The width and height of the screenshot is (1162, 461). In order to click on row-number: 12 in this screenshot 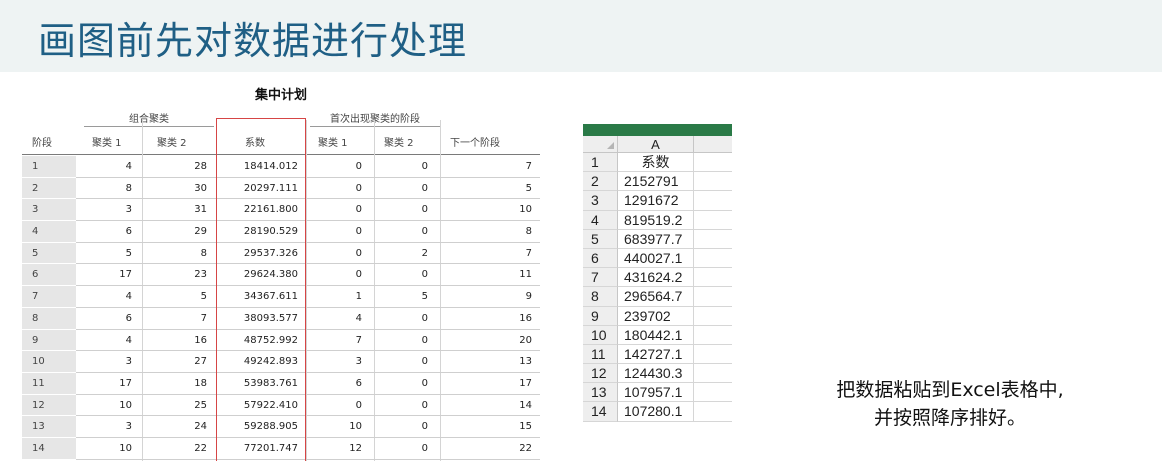, I will do `click(600, 374)`.